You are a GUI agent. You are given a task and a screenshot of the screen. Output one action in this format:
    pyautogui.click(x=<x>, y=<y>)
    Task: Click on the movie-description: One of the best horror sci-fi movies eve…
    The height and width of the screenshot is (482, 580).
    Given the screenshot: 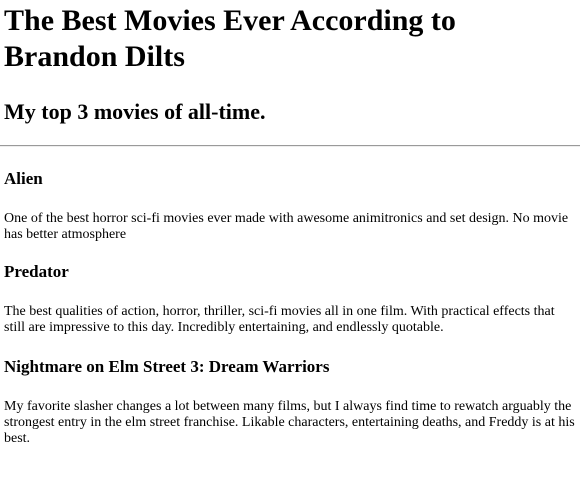 What is the action you would take?
    pyautogui.click(x=286, y=226)
    